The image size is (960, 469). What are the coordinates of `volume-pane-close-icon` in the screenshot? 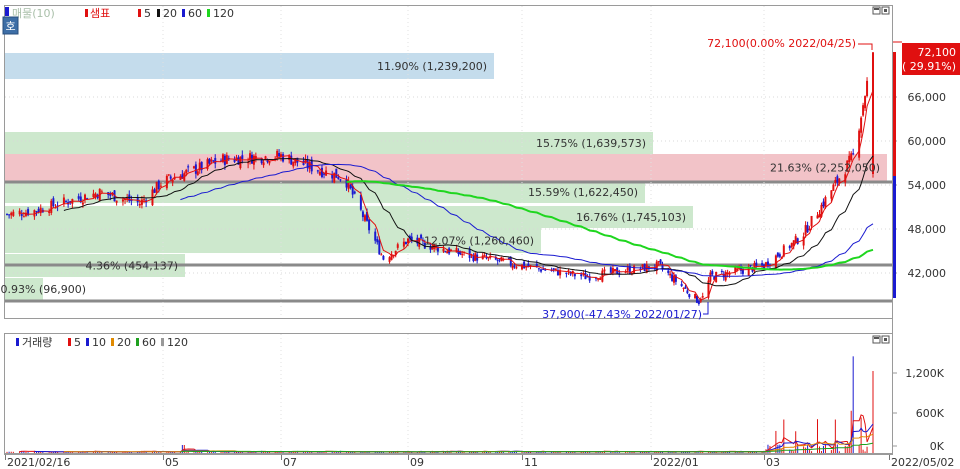 It's located at (885, 339).